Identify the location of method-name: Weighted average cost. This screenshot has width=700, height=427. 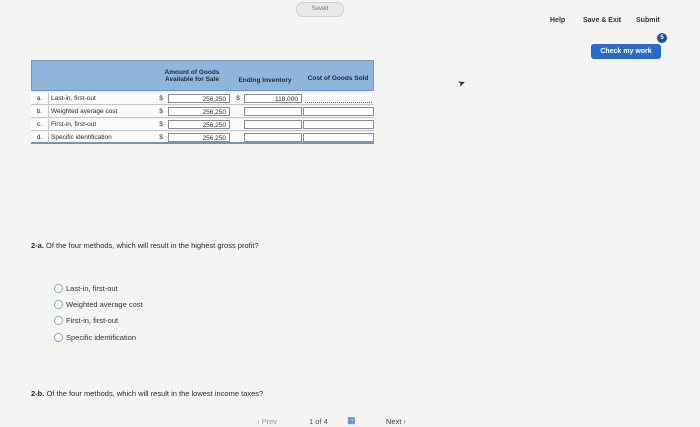
(84, 111).